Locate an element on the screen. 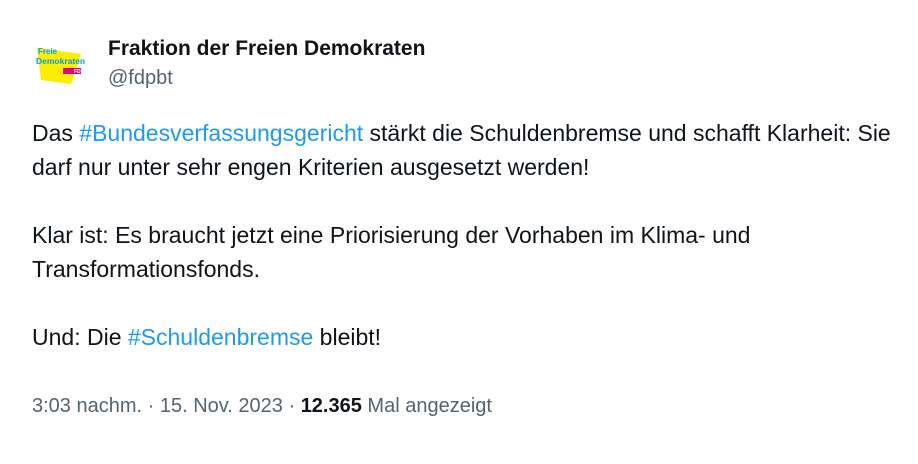 Image resolution: width=918 pixels, height=464 pixels. user-handle: @fdpbt is located at coordinates (266, 78).